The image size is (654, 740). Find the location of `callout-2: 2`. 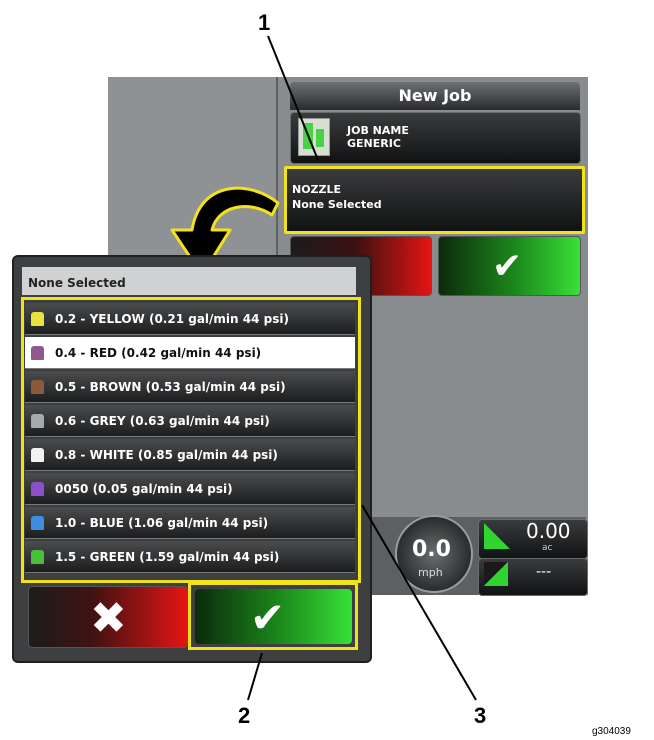

callout-2: 2 is located at coordinates (244, 715).